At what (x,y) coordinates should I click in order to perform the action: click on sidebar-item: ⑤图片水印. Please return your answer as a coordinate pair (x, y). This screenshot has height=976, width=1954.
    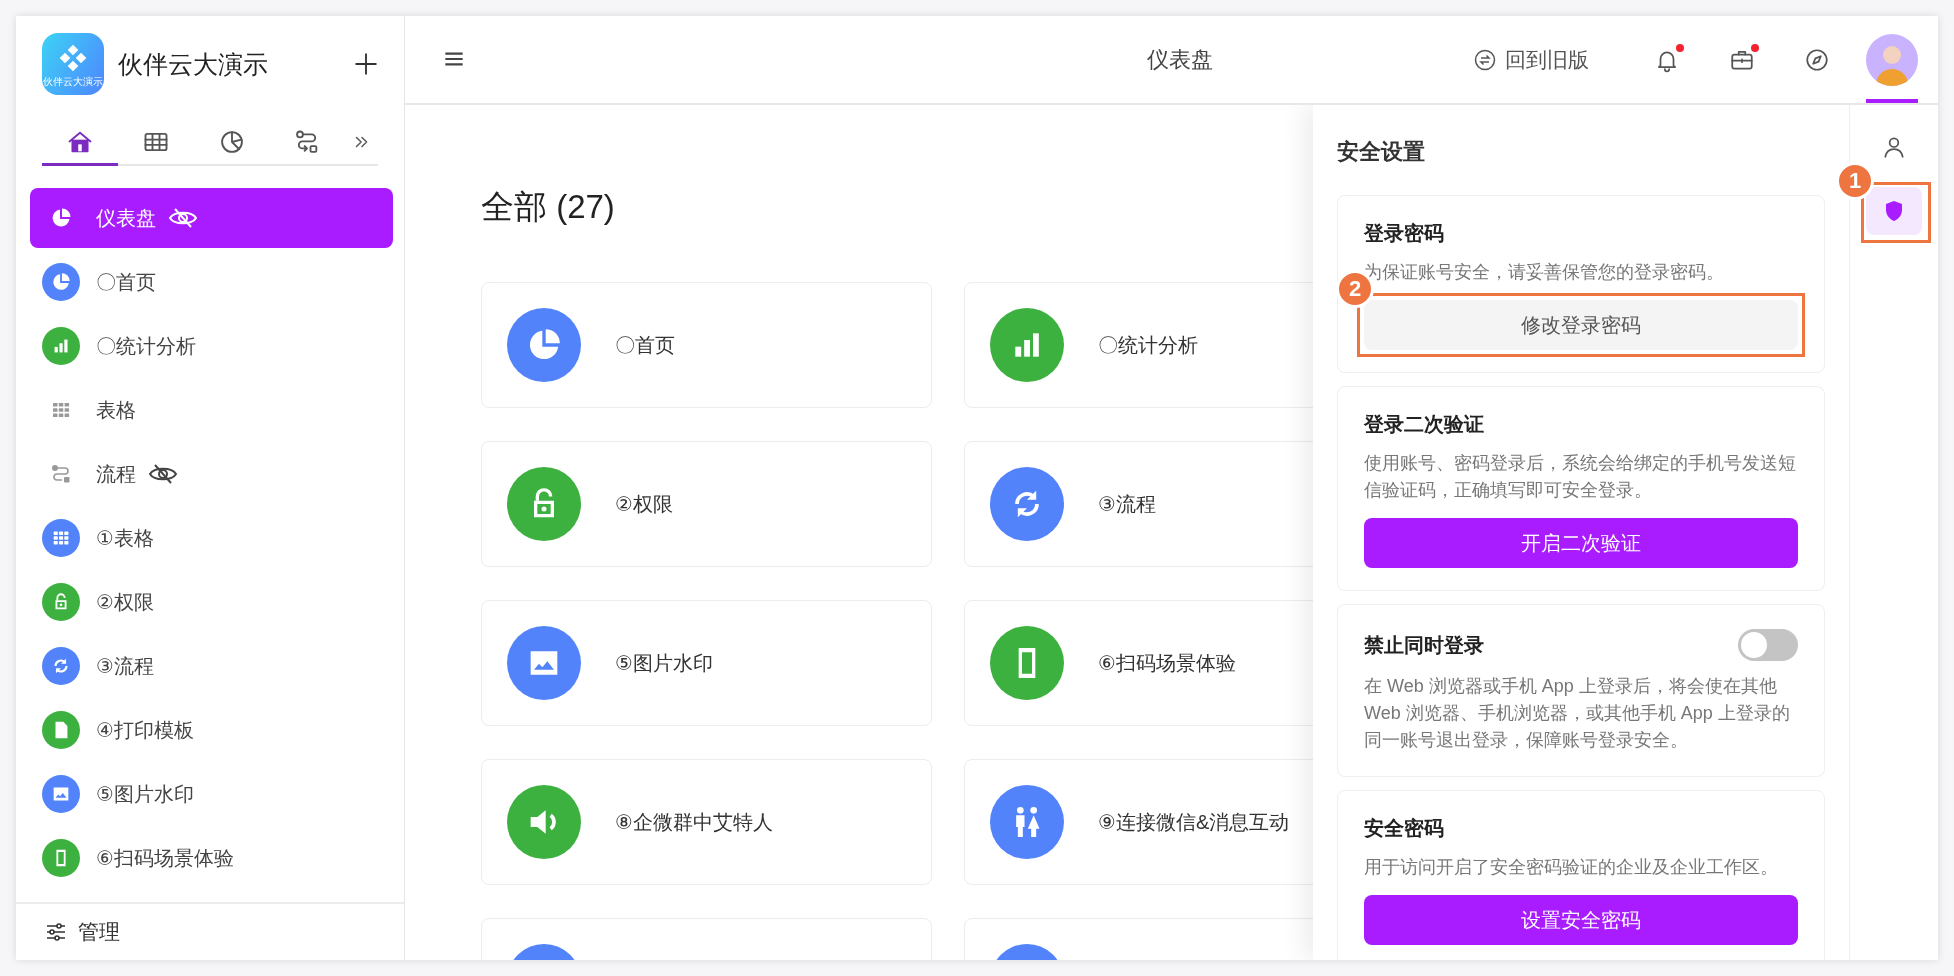
    Looking at the image, I should click on (211, 794).